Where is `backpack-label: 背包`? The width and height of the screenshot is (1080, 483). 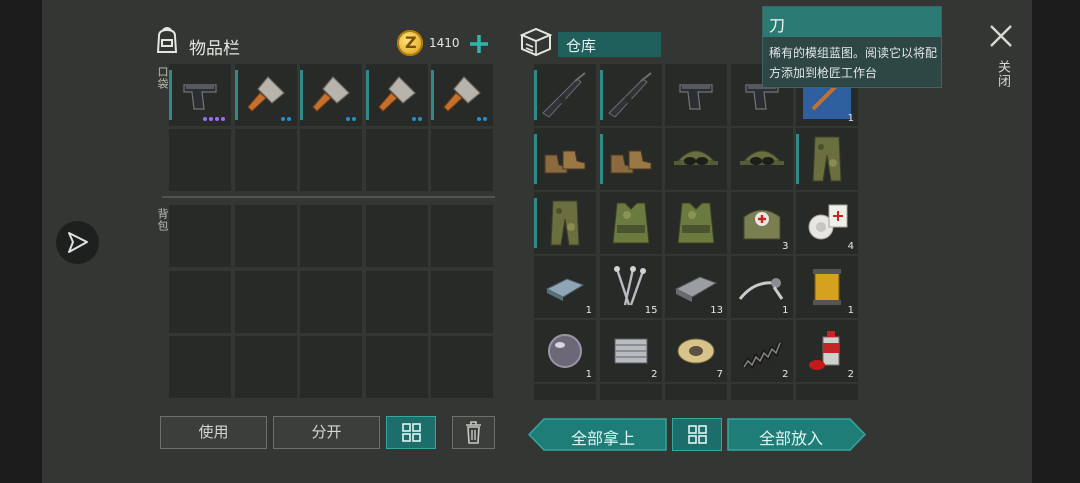 backpack-label: 背包 is located at coordinates (162, 220).